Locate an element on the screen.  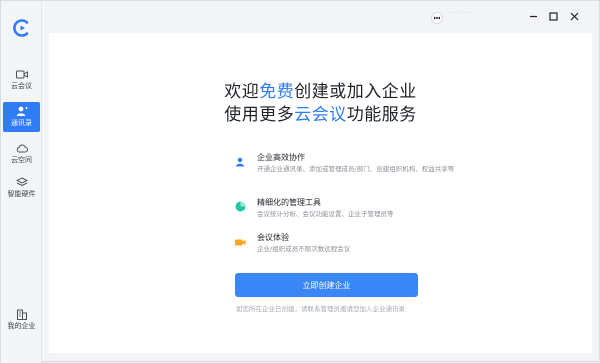
maximize-button is located at coordinates (553, 15).